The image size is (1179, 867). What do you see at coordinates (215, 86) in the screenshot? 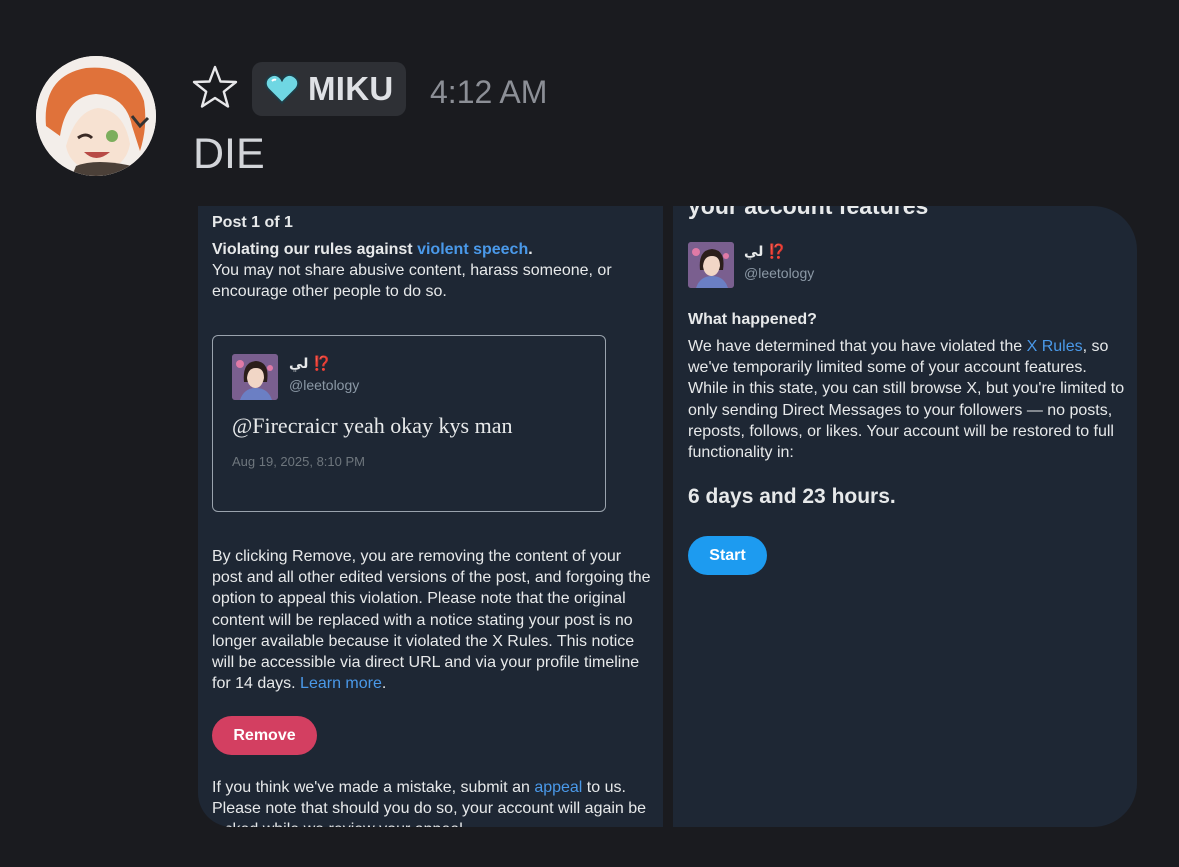
I see `star-icon` at bounding box center [215, 86].